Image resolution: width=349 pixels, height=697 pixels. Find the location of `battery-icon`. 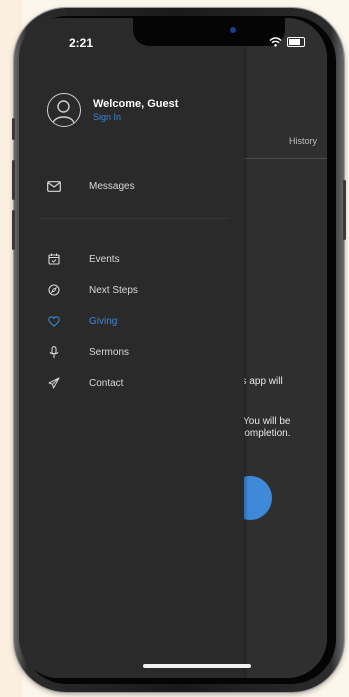

battery-icon is located at coordinates (296, 42).